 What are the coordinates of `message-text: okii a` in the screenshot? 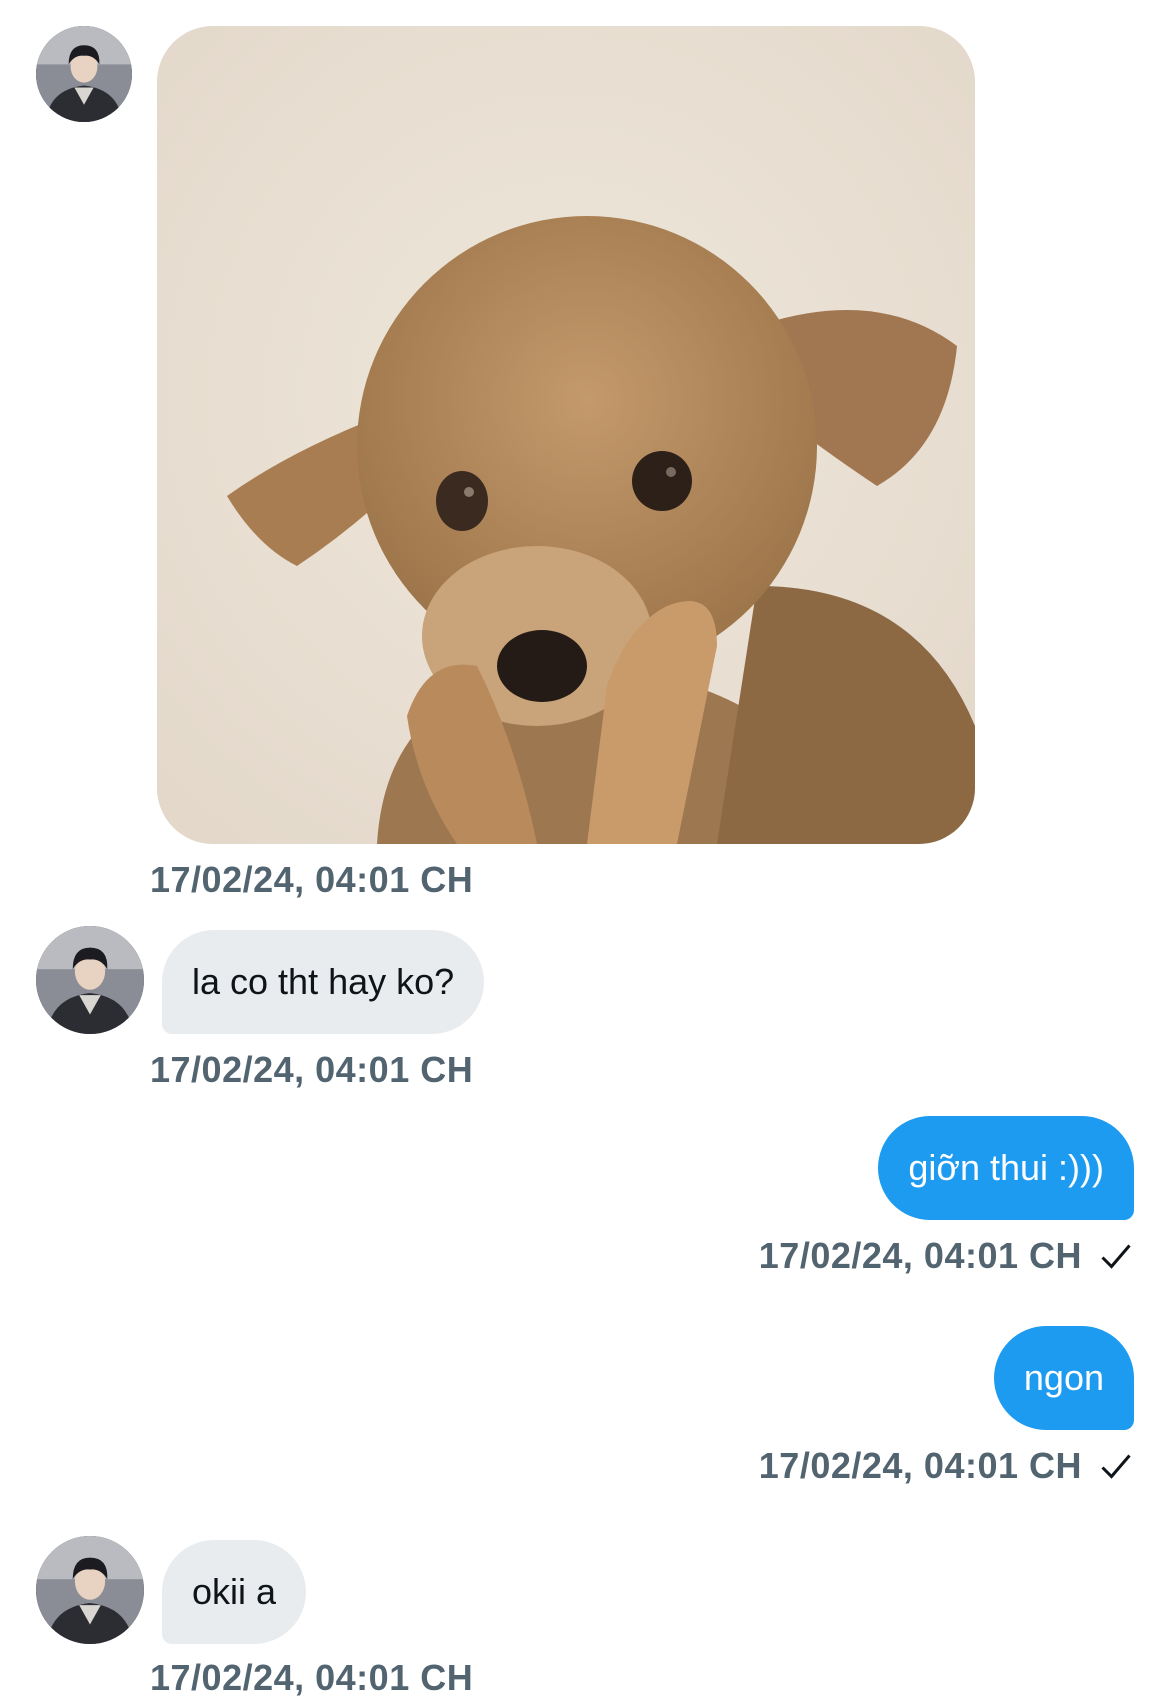 It's located at (234, 1591).